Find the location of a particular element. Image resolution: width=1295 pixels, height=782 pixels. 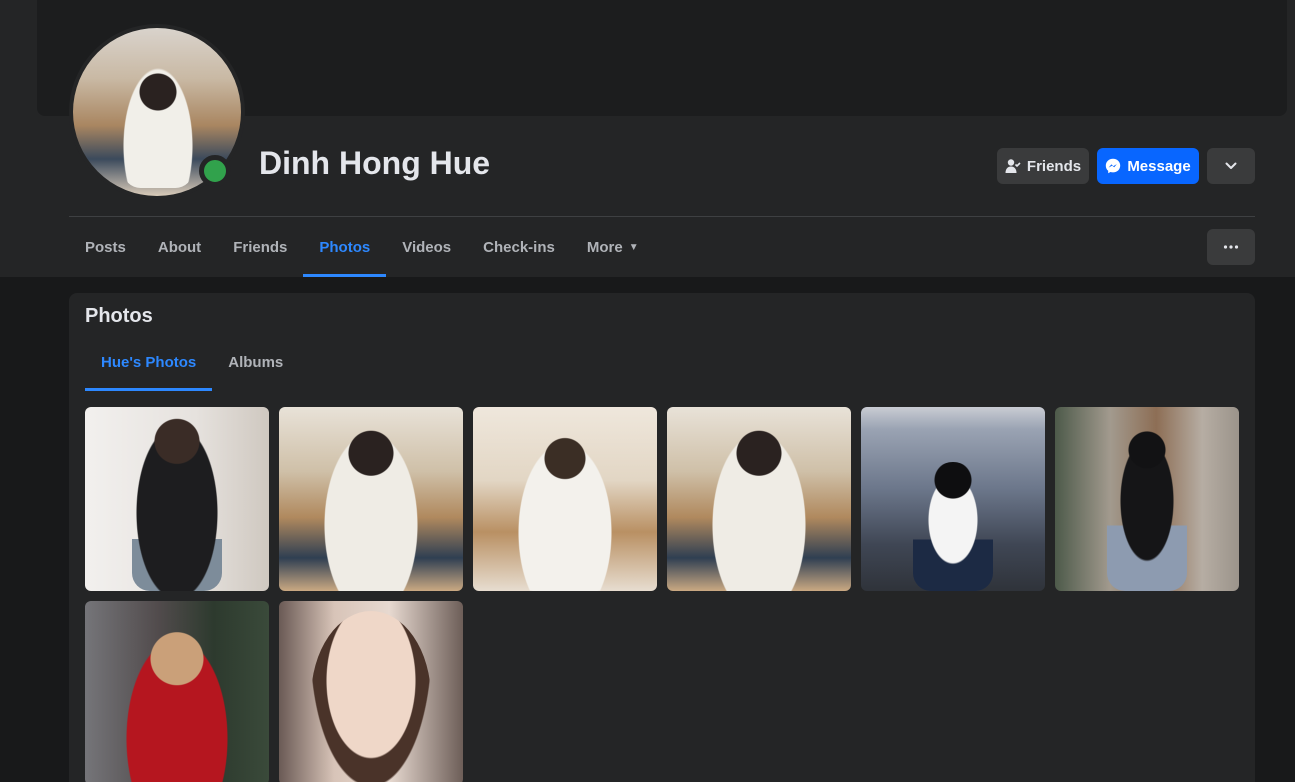

tab-posts: Posts is located at coordinates (105, 247).